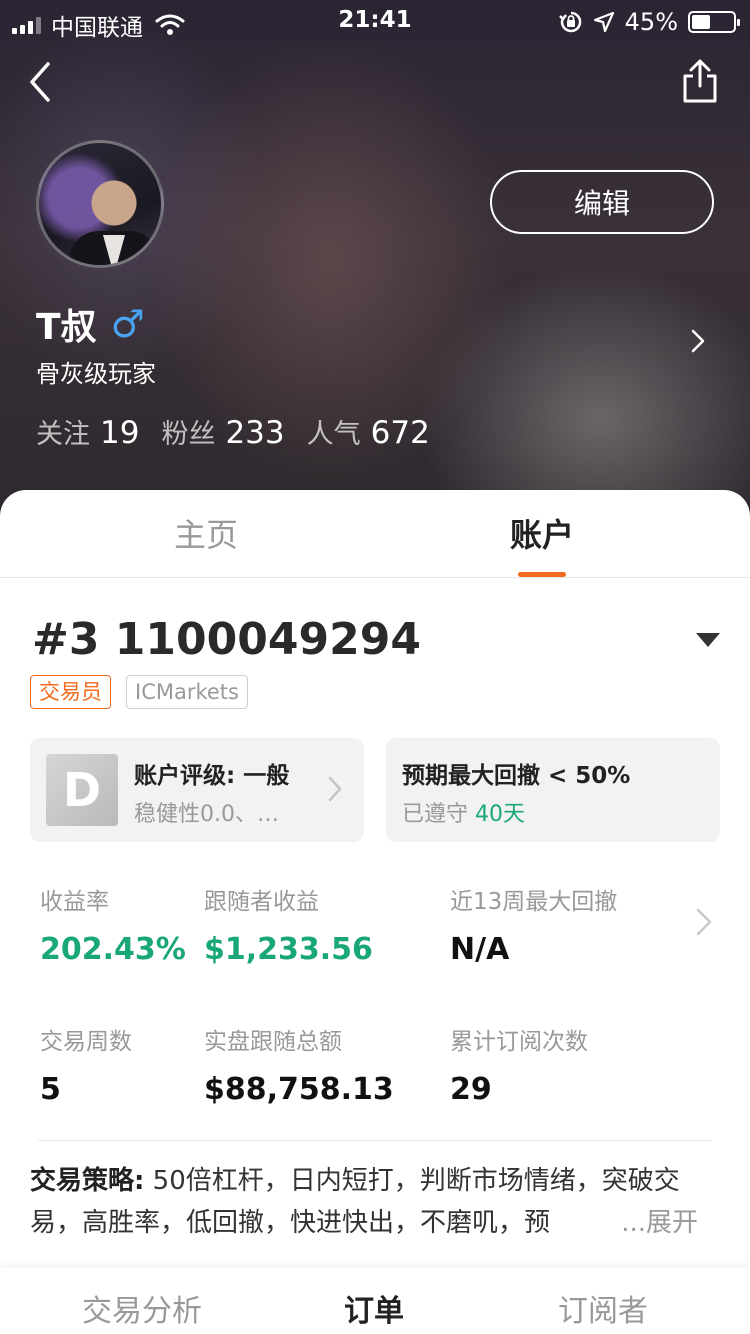 The image size is (750, 1334). What do you see at coordinates (480, 949) in the screenshot?
I see `max-drawdown-13w-value: N/A` at bounding box center [480, 949].